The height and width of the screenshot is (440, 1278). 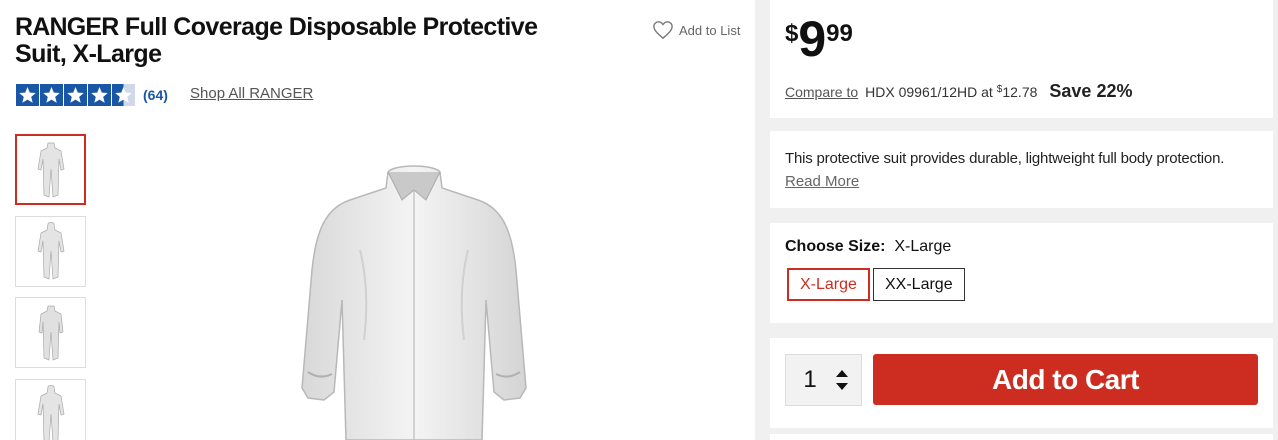 I want to click on price-currency: $, so click(x=792, y=33).